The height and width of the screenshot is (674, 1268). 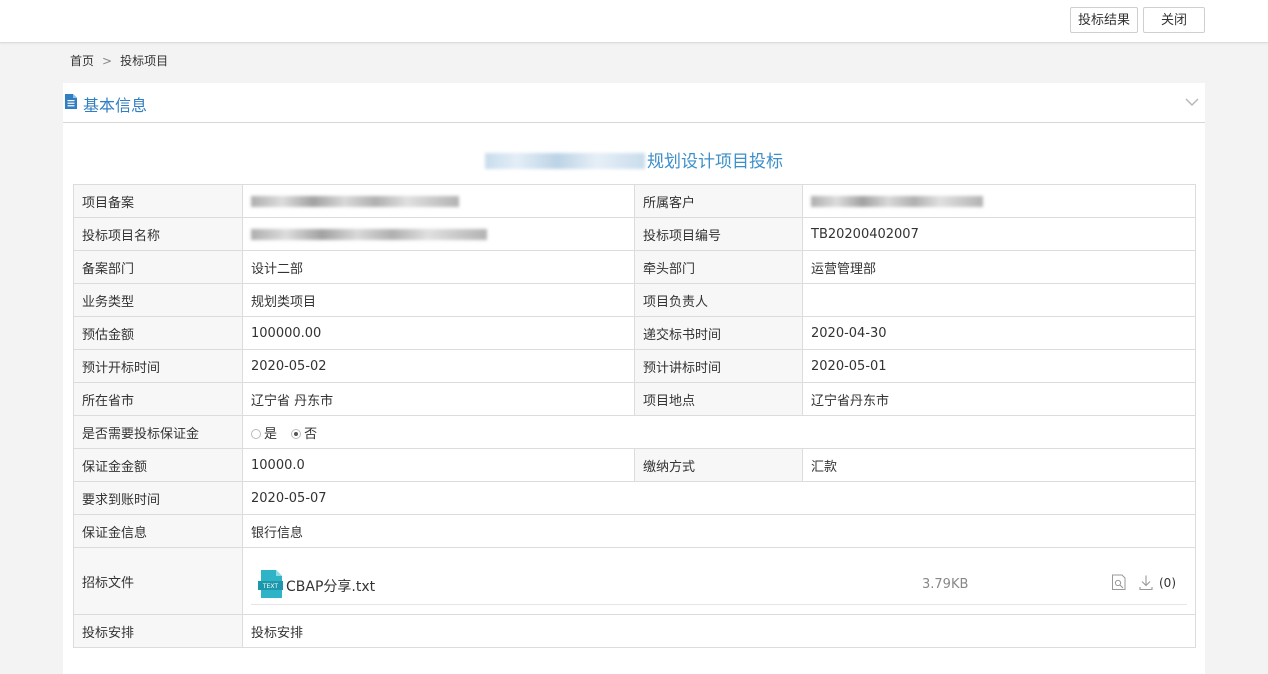 I want to click on field-label: 项目备案, so click(x=158, y=201).